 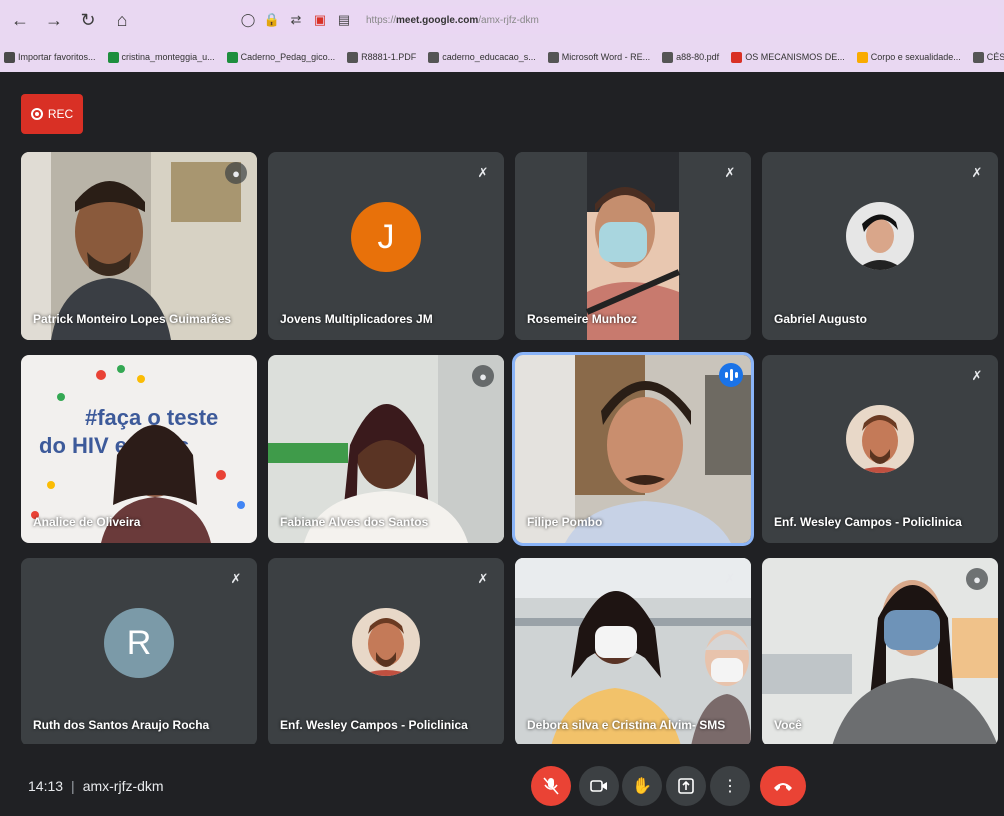 I want to click on camera-toggle-button, so click(x=599, y=786).